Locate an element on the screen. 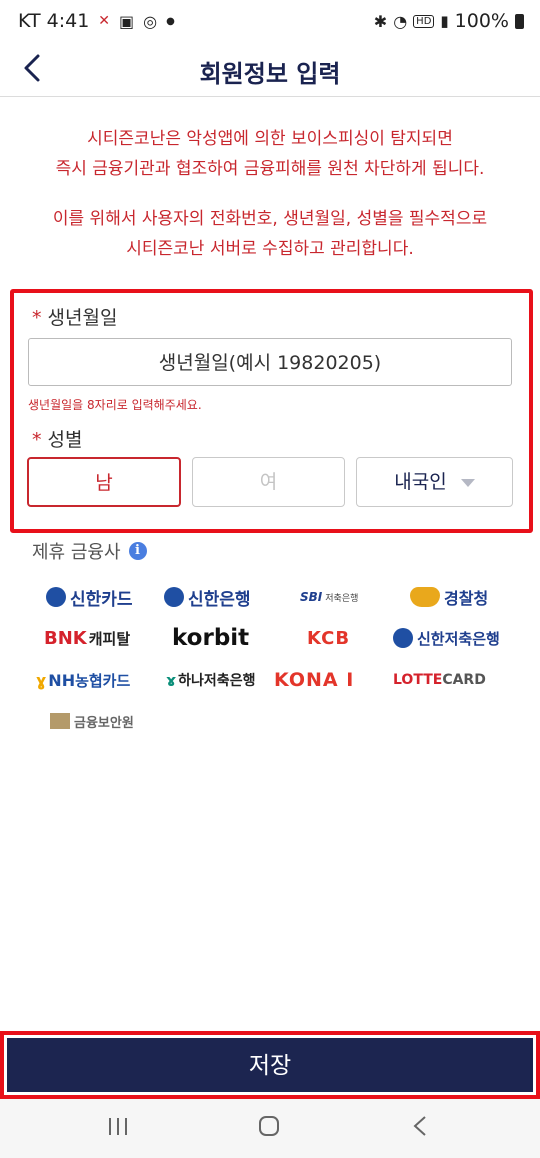 The width and height of the screenshot is (540, 1158). notice-line: 시티즌코난 서버로 수집하고 관리합니다. is located at coordinates (270, 249).